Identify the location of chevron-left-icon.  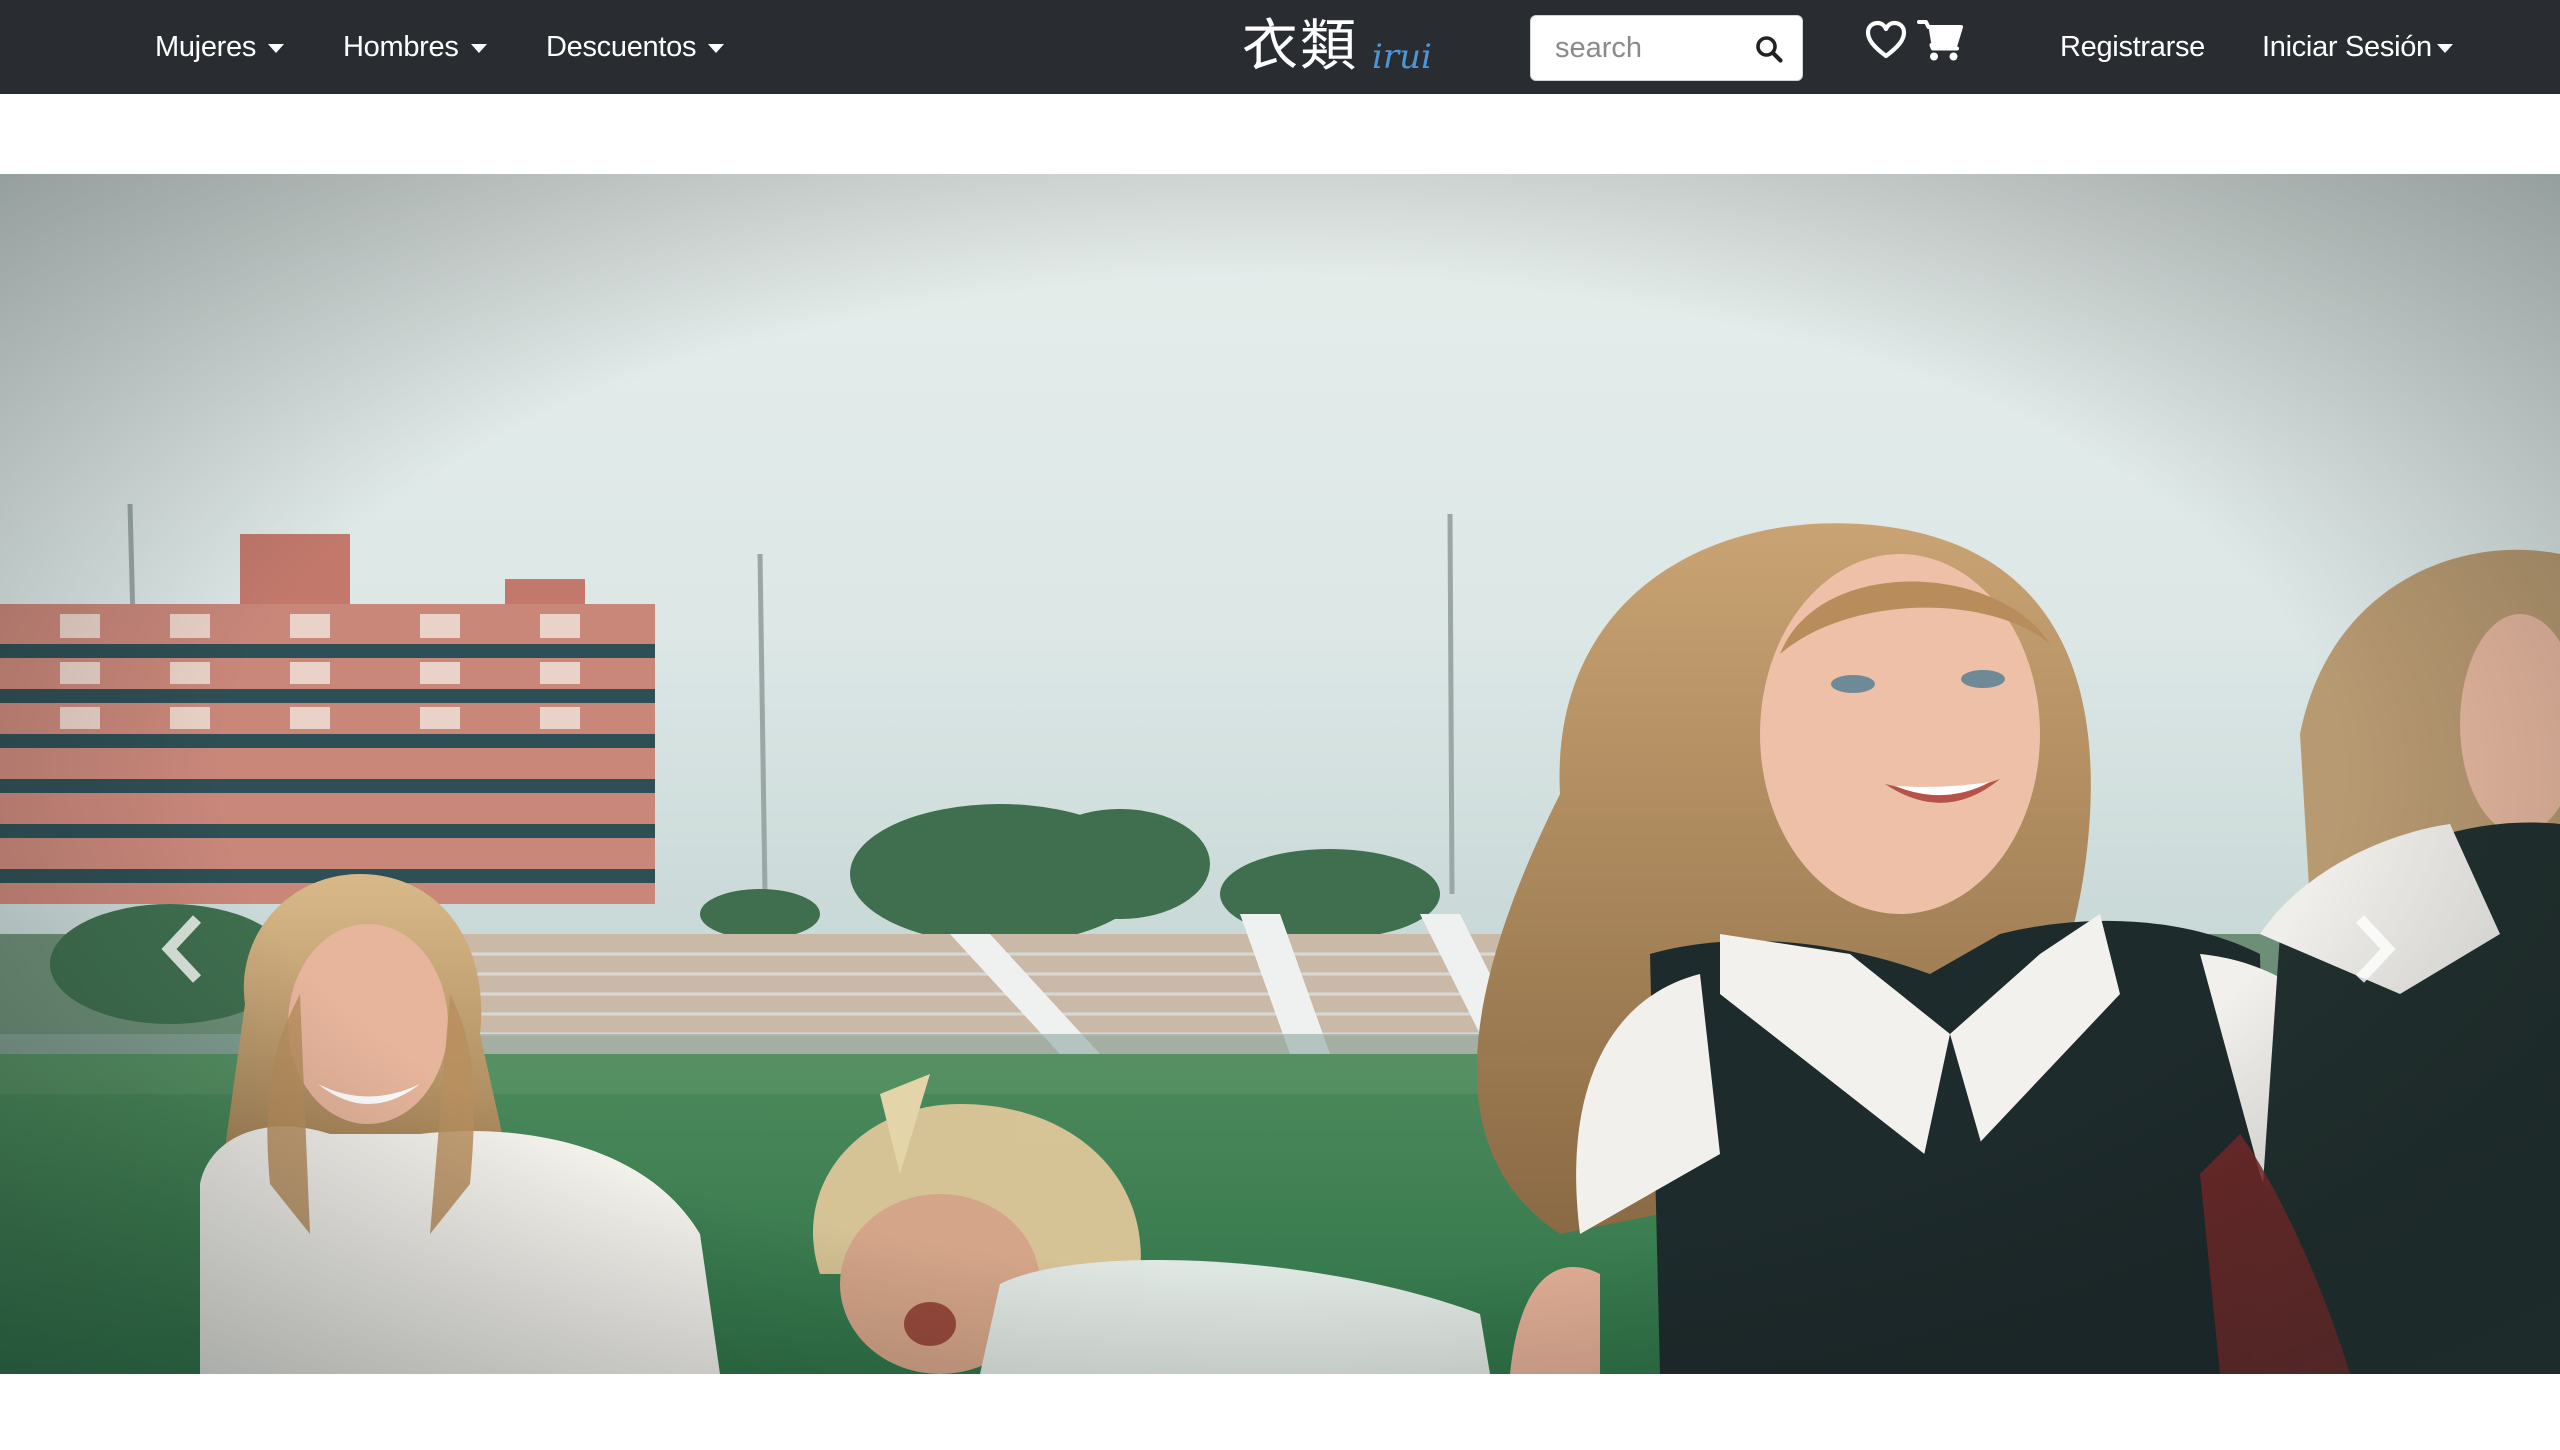
(185, 949).